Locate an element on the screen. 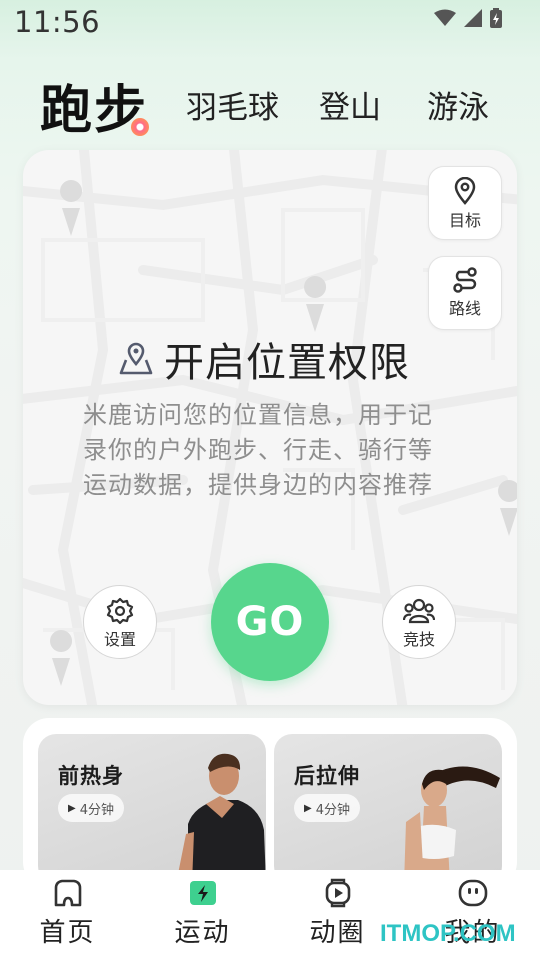 The height and width of the screenshot is (960, 540). permission-title-row: 开启位置权限 is located at coordinates (264, 359).